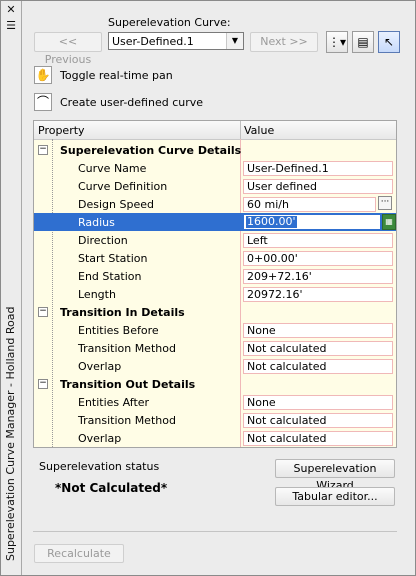 This screenshot has height=576, width=416. I want to click on section-curve-details: − Superelevation Curve Details, so click(215, 150).